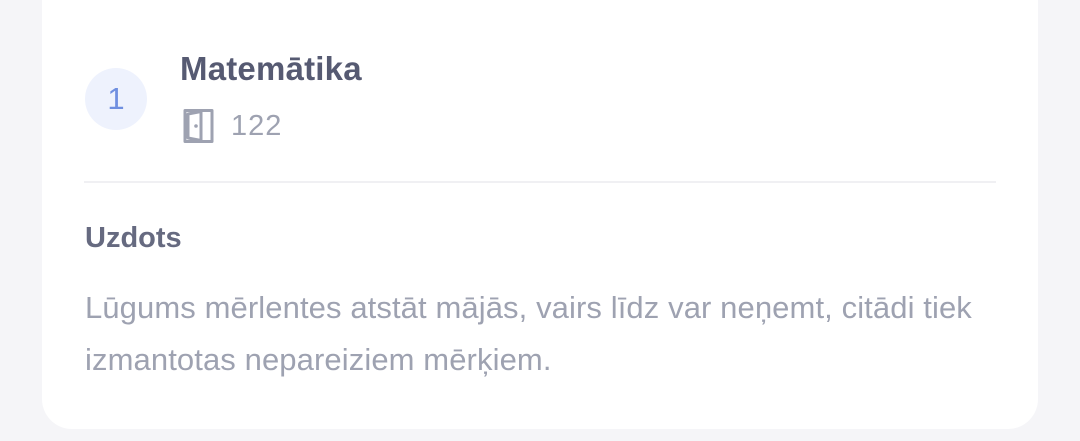 The width and height of the screenshot is (1080, 441). I want to click on card-divider, so click(540, 182).